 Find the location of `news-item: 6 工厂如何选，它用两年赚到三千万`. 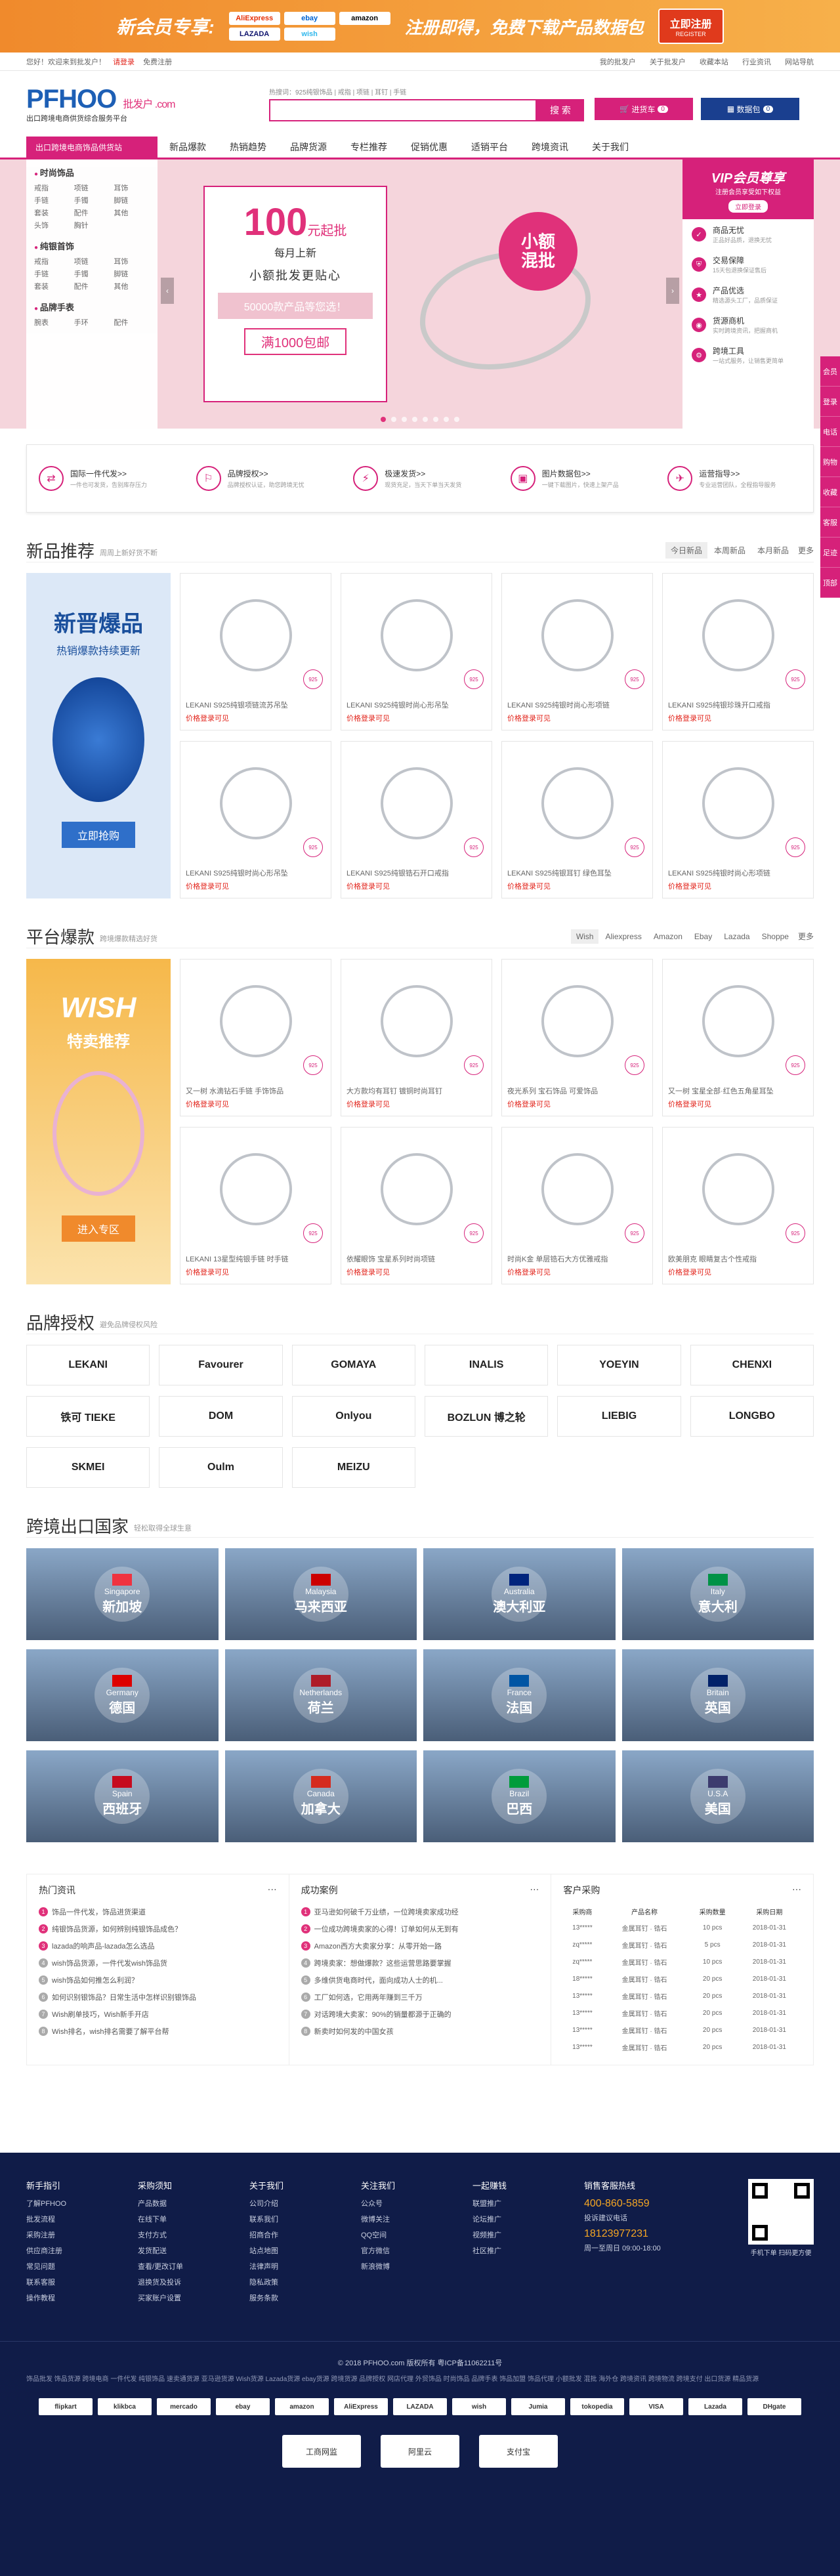

news-item: 6 工厂如何选，它用两年赚到三千万 is located at coordinates (420, 1997).